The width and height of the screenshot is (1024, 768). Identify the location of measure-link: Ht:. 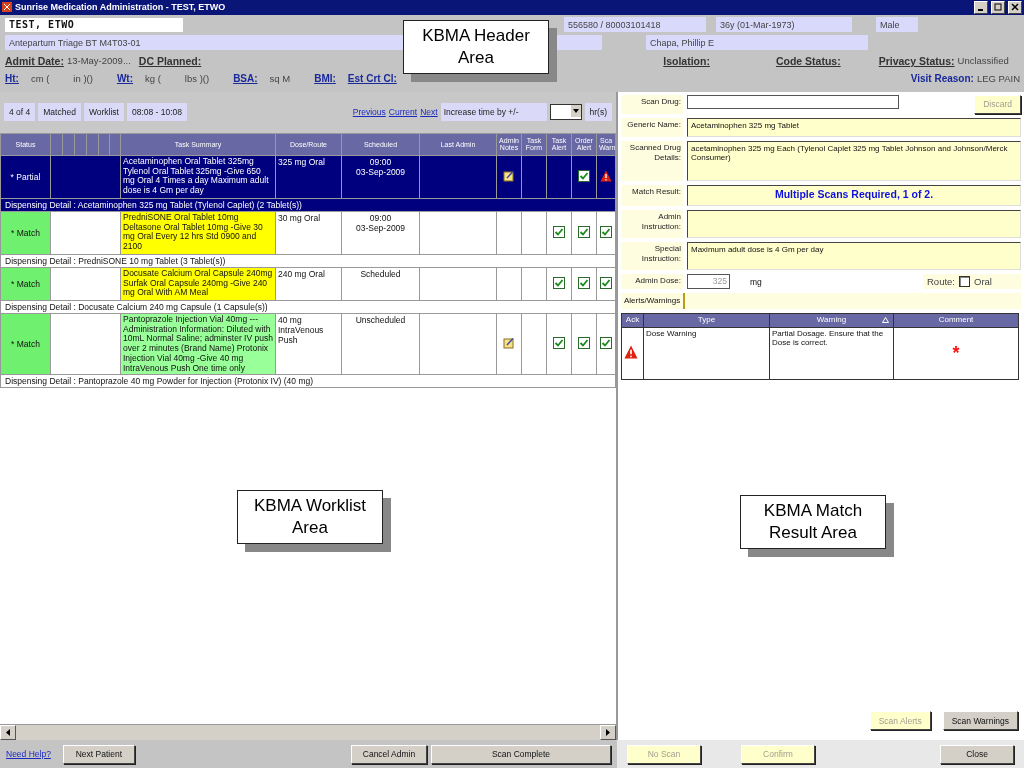
(12, 79).